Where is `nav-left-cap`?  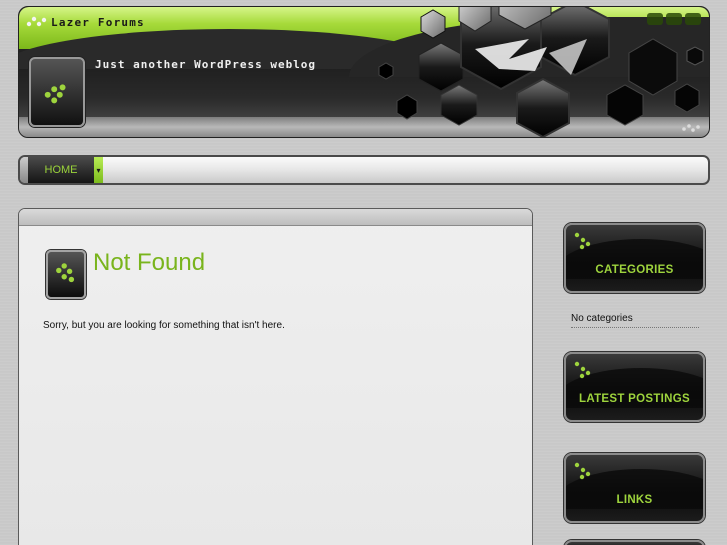
nav-left-cap is located at coordinates (24, 170).